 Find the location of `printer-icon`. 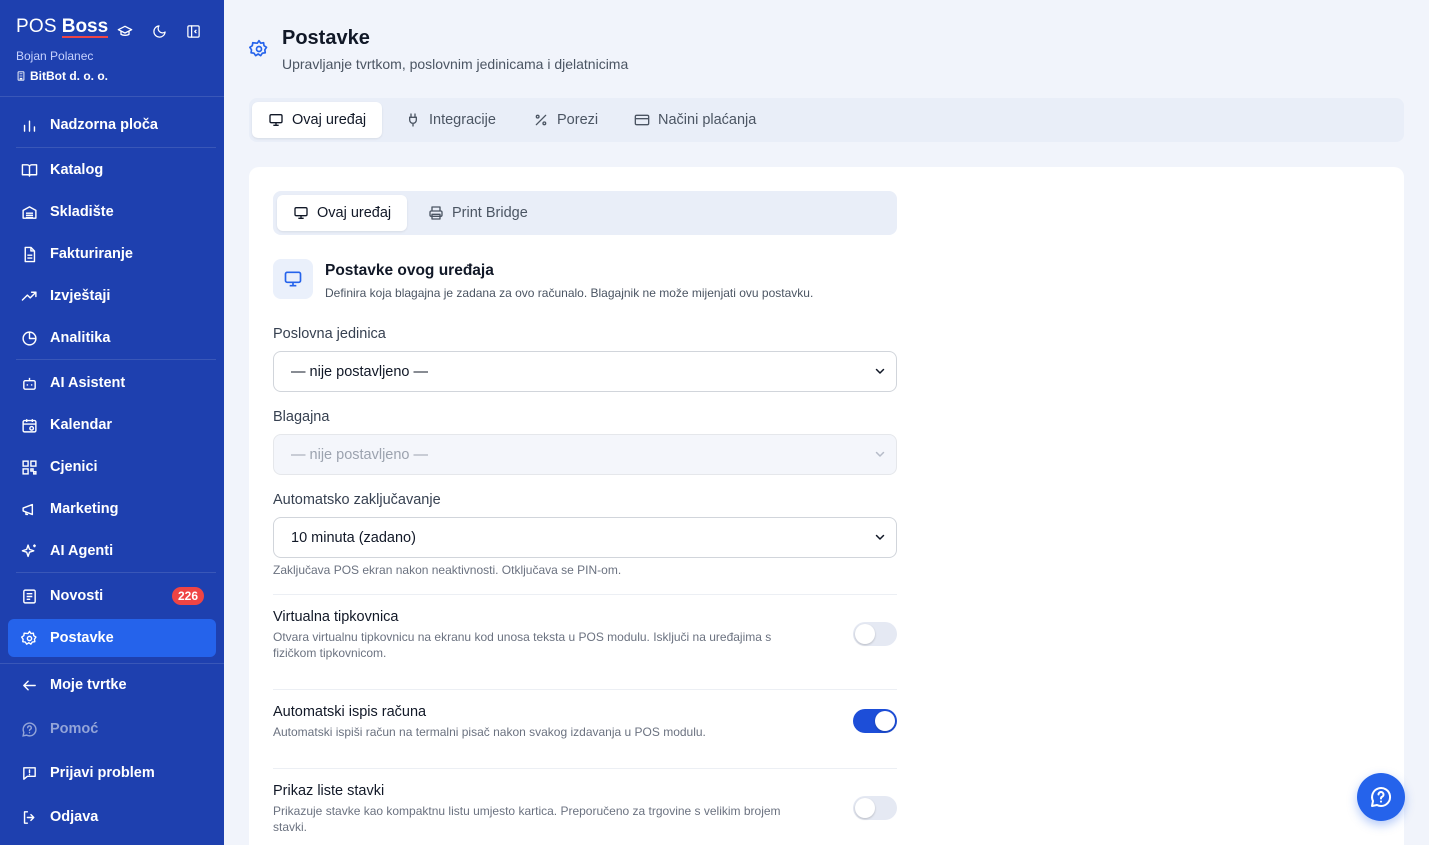

printer-icon is located at coordinates (436, 213).